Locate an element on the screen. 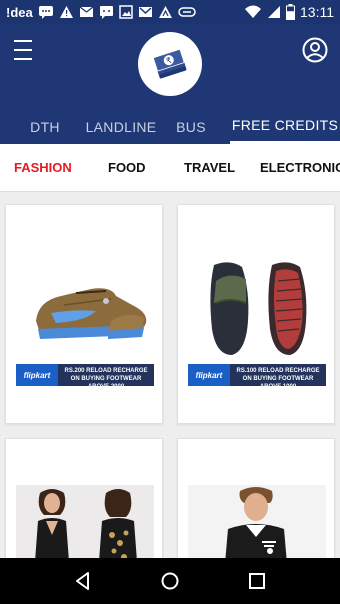  offer-image-men-polo is located at coordinates (257, 521).